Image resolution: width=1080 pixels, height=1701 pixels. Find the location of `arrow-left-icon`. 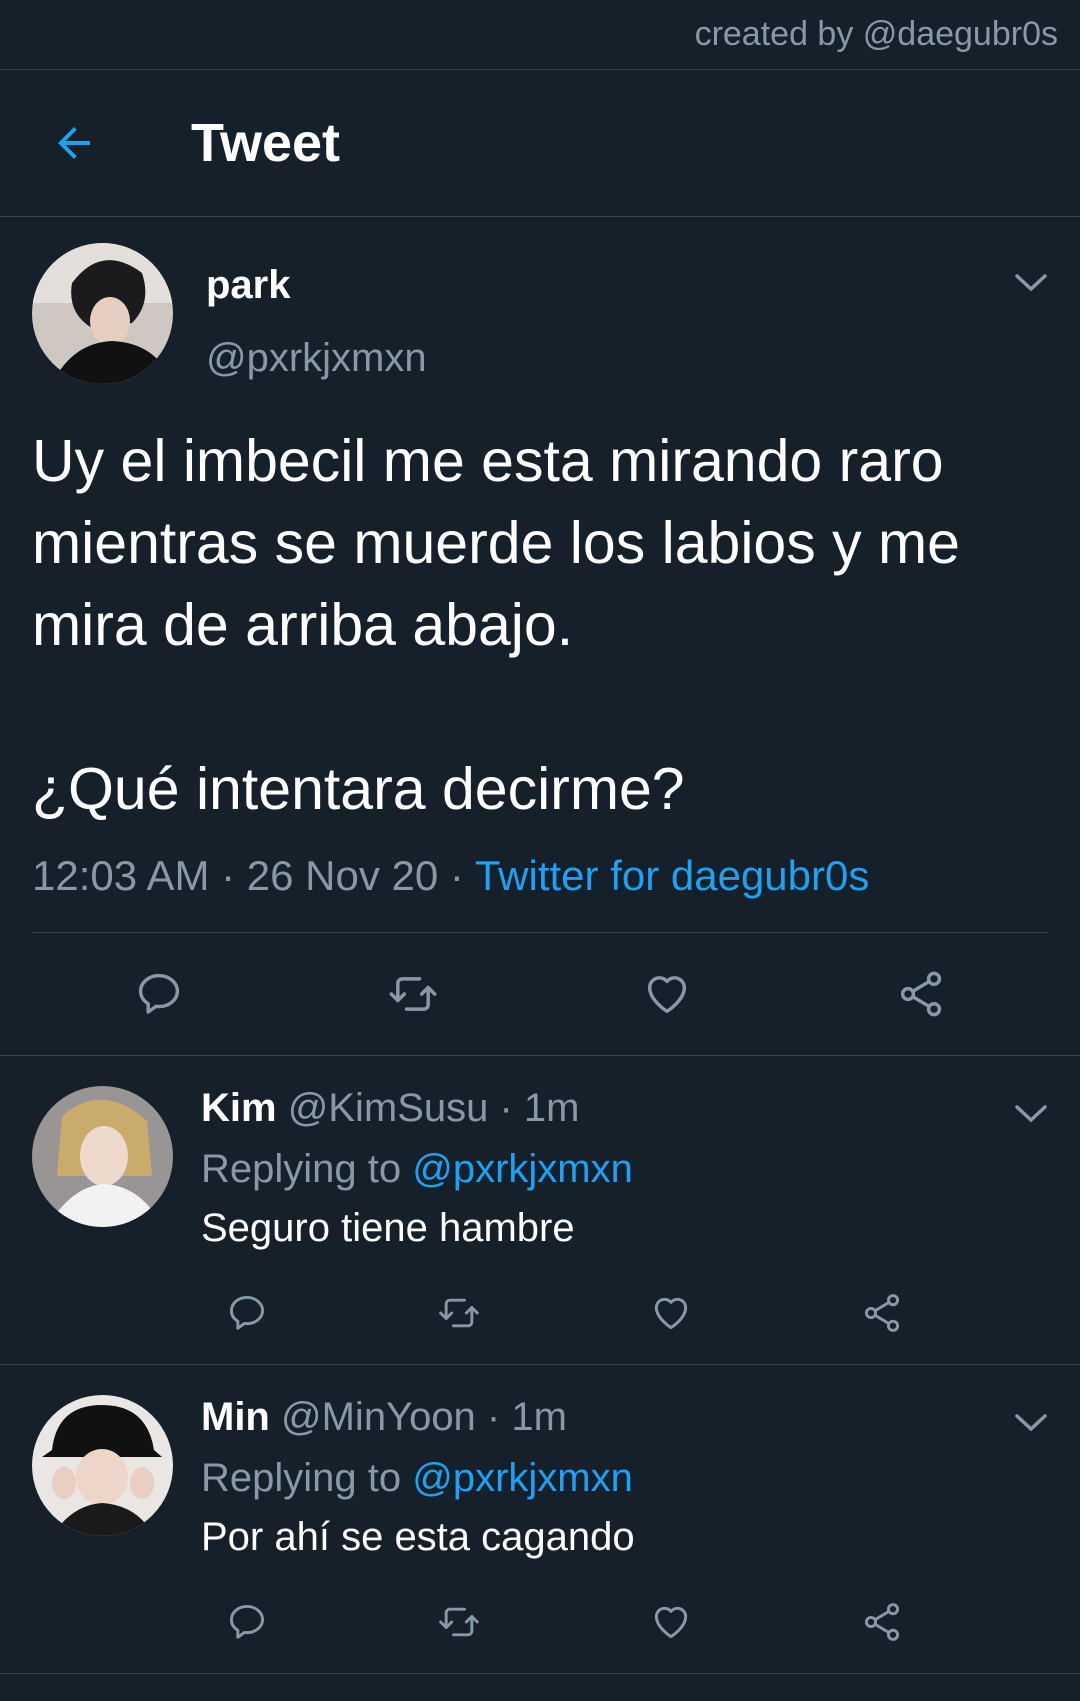

arrow-left-icon is located at coordinates (74, 143).